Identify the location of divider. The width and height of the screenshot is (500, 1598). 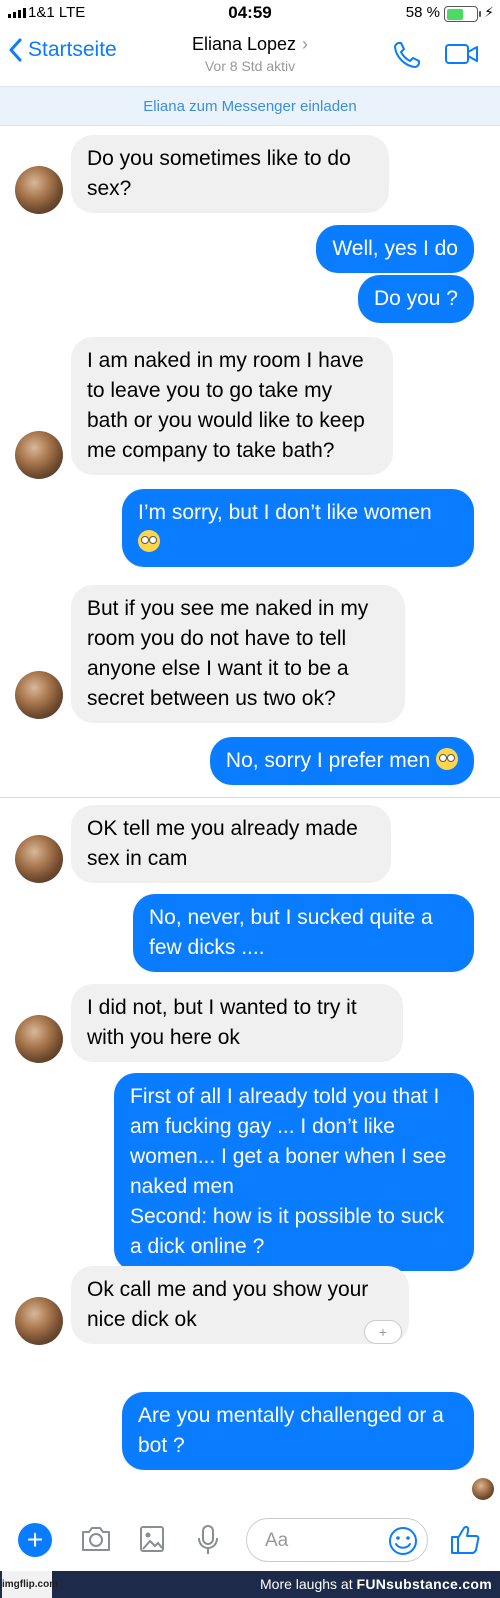
(250, 797).